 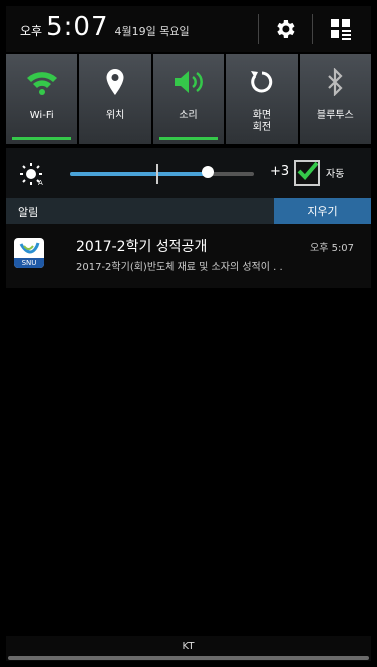 What do you see at coordinates (335, 99) in the screenshot?
I see `toggle-bluetooth: 블루투스` at bounding box center [335, 99].